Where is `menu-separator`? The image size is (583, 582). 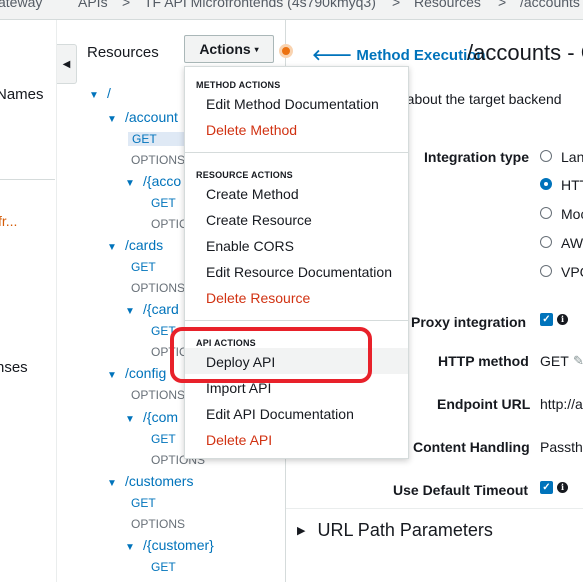
menu-separator is located at coordinates (296, 320).